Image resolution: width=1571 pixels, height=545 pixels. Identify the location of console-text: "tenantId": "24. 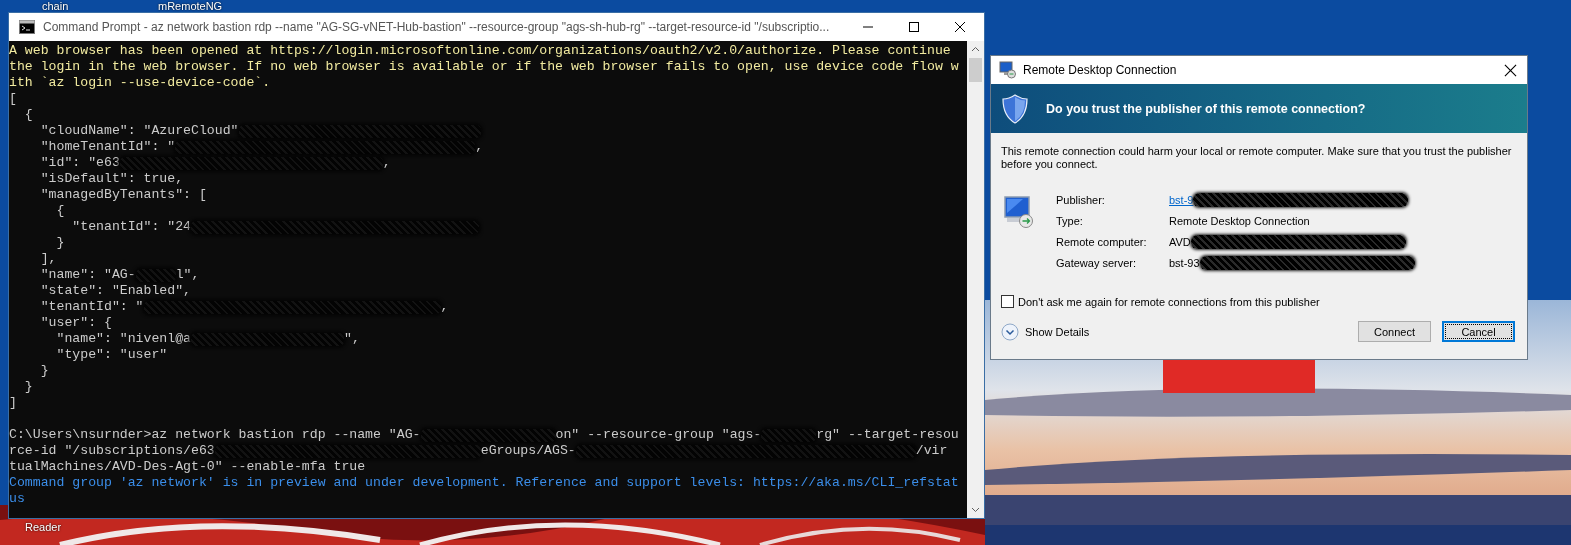
(131, 227).